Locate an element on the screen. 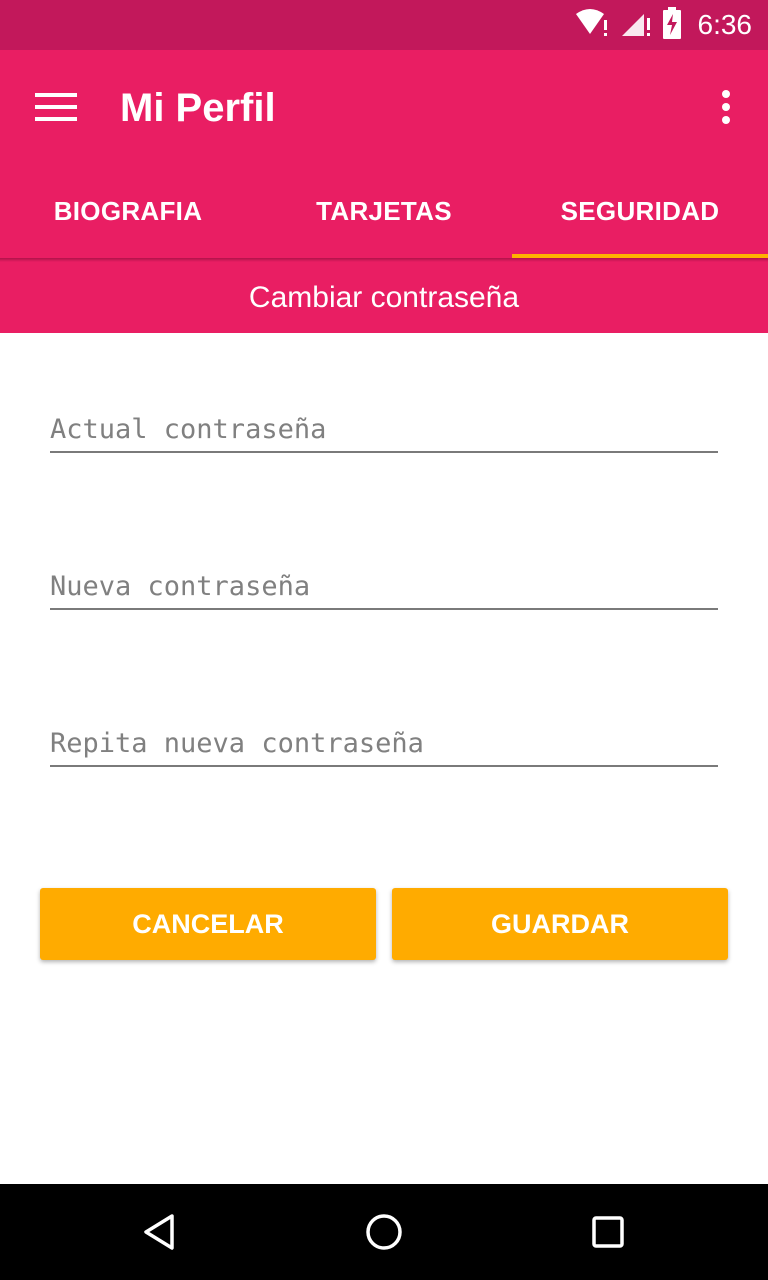 The height and width of the screenshot is (1280, 768). current-password-input is located at coordinates (384, 429).